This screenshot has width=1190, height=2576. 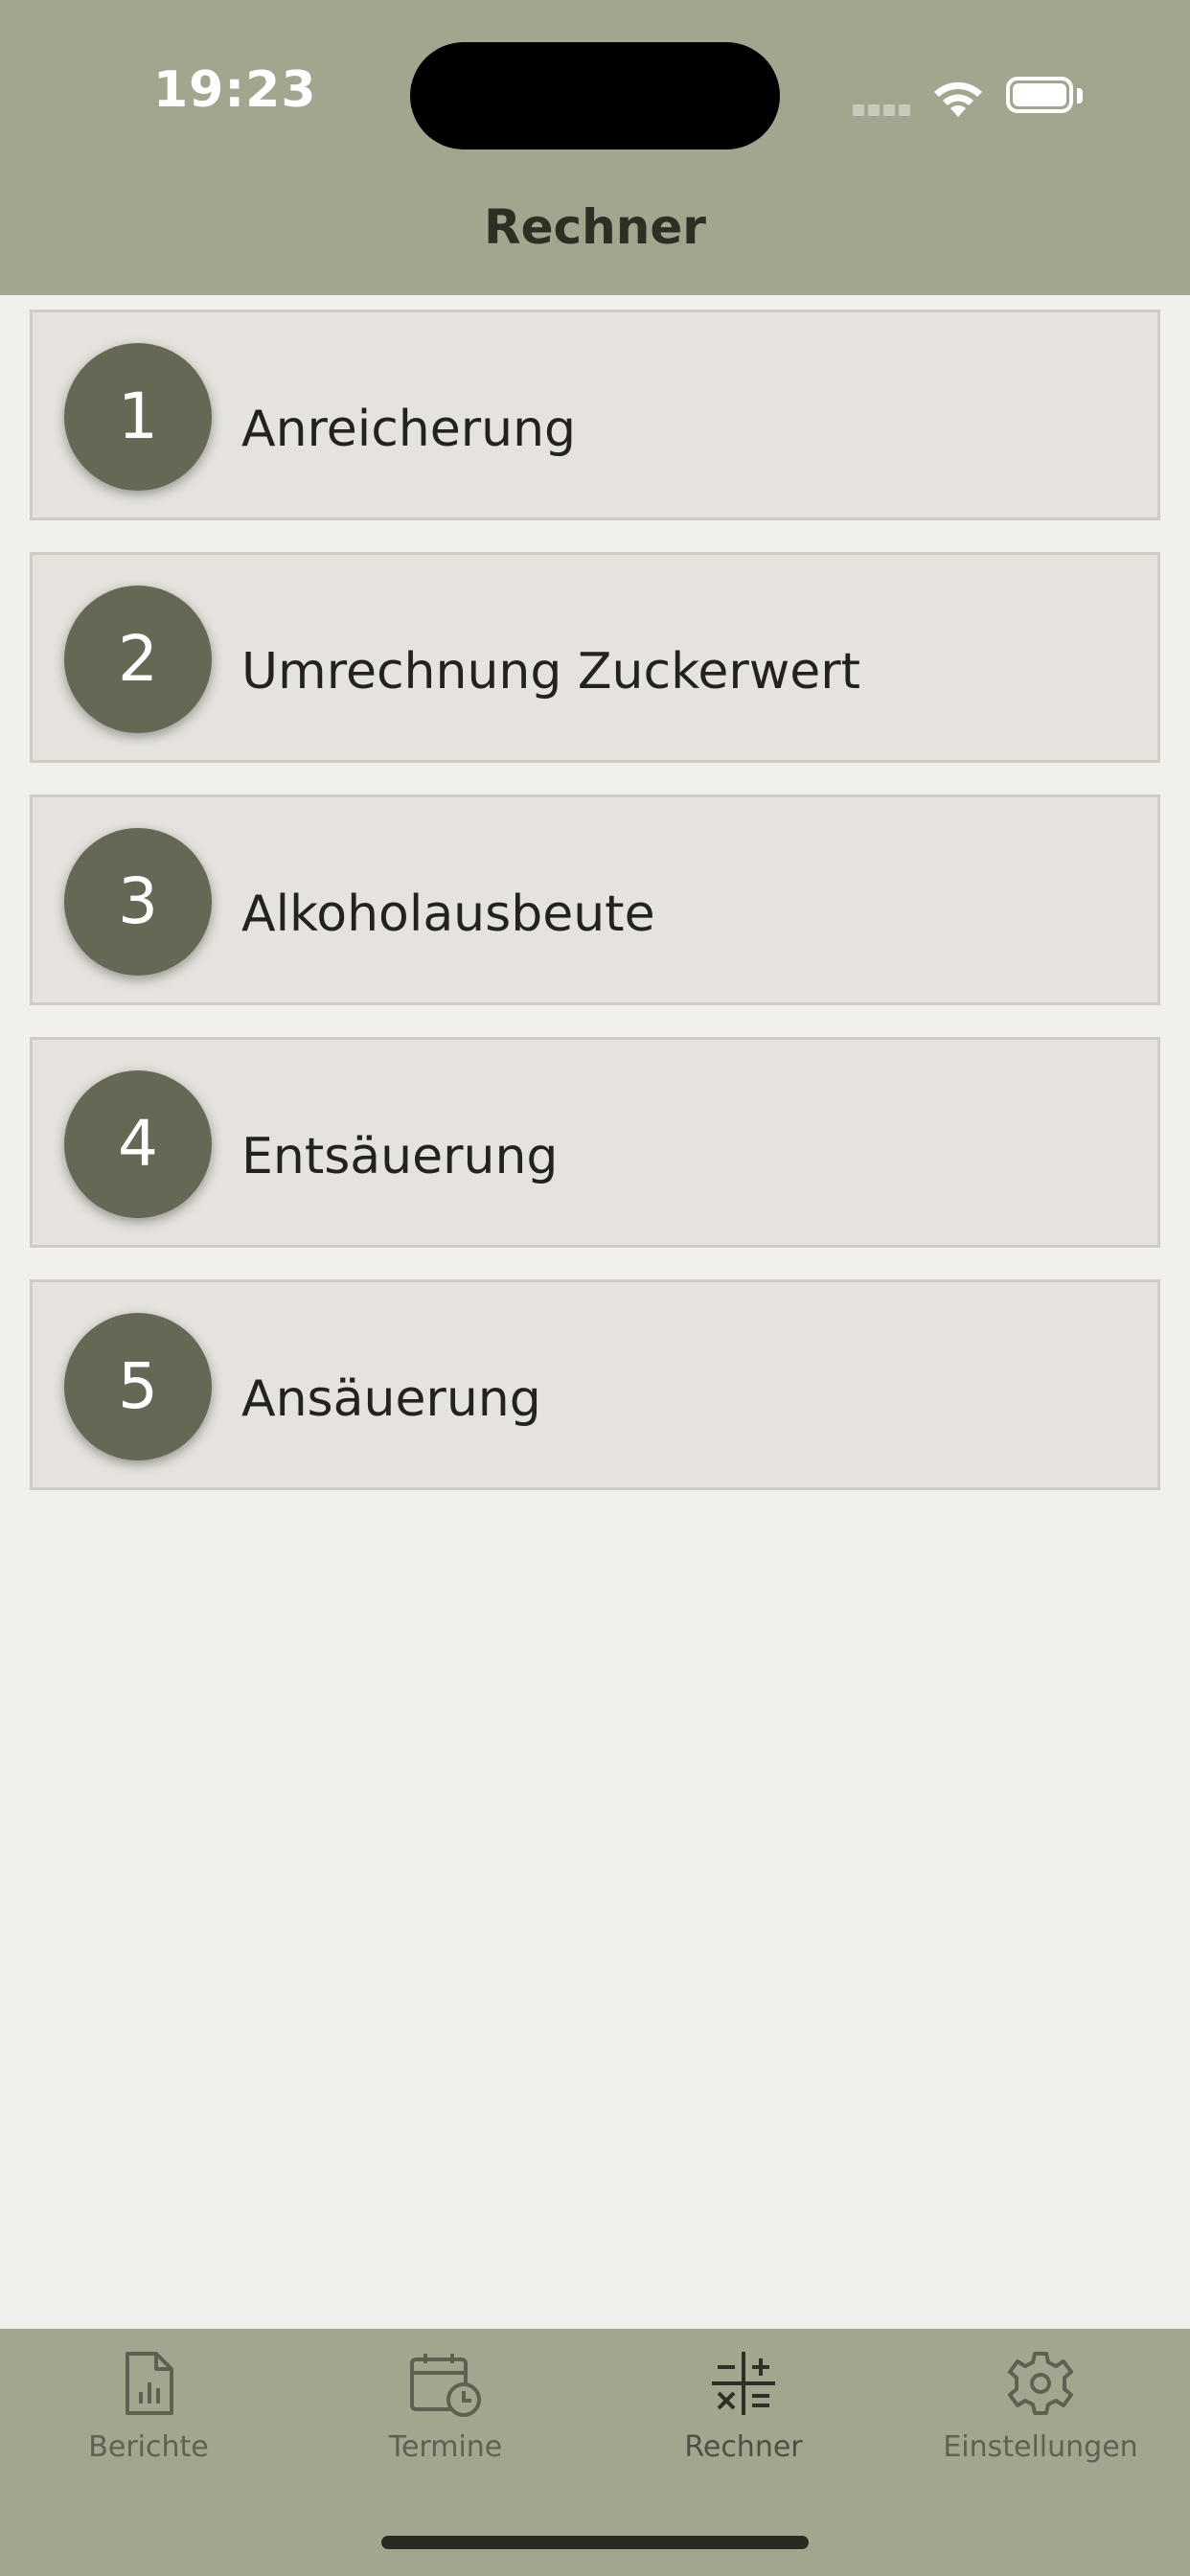 What do you see at coordinates (409, 429) in the screenshot?
I see `calculator-label: Anreicherung` at bounding box center [409, 429].